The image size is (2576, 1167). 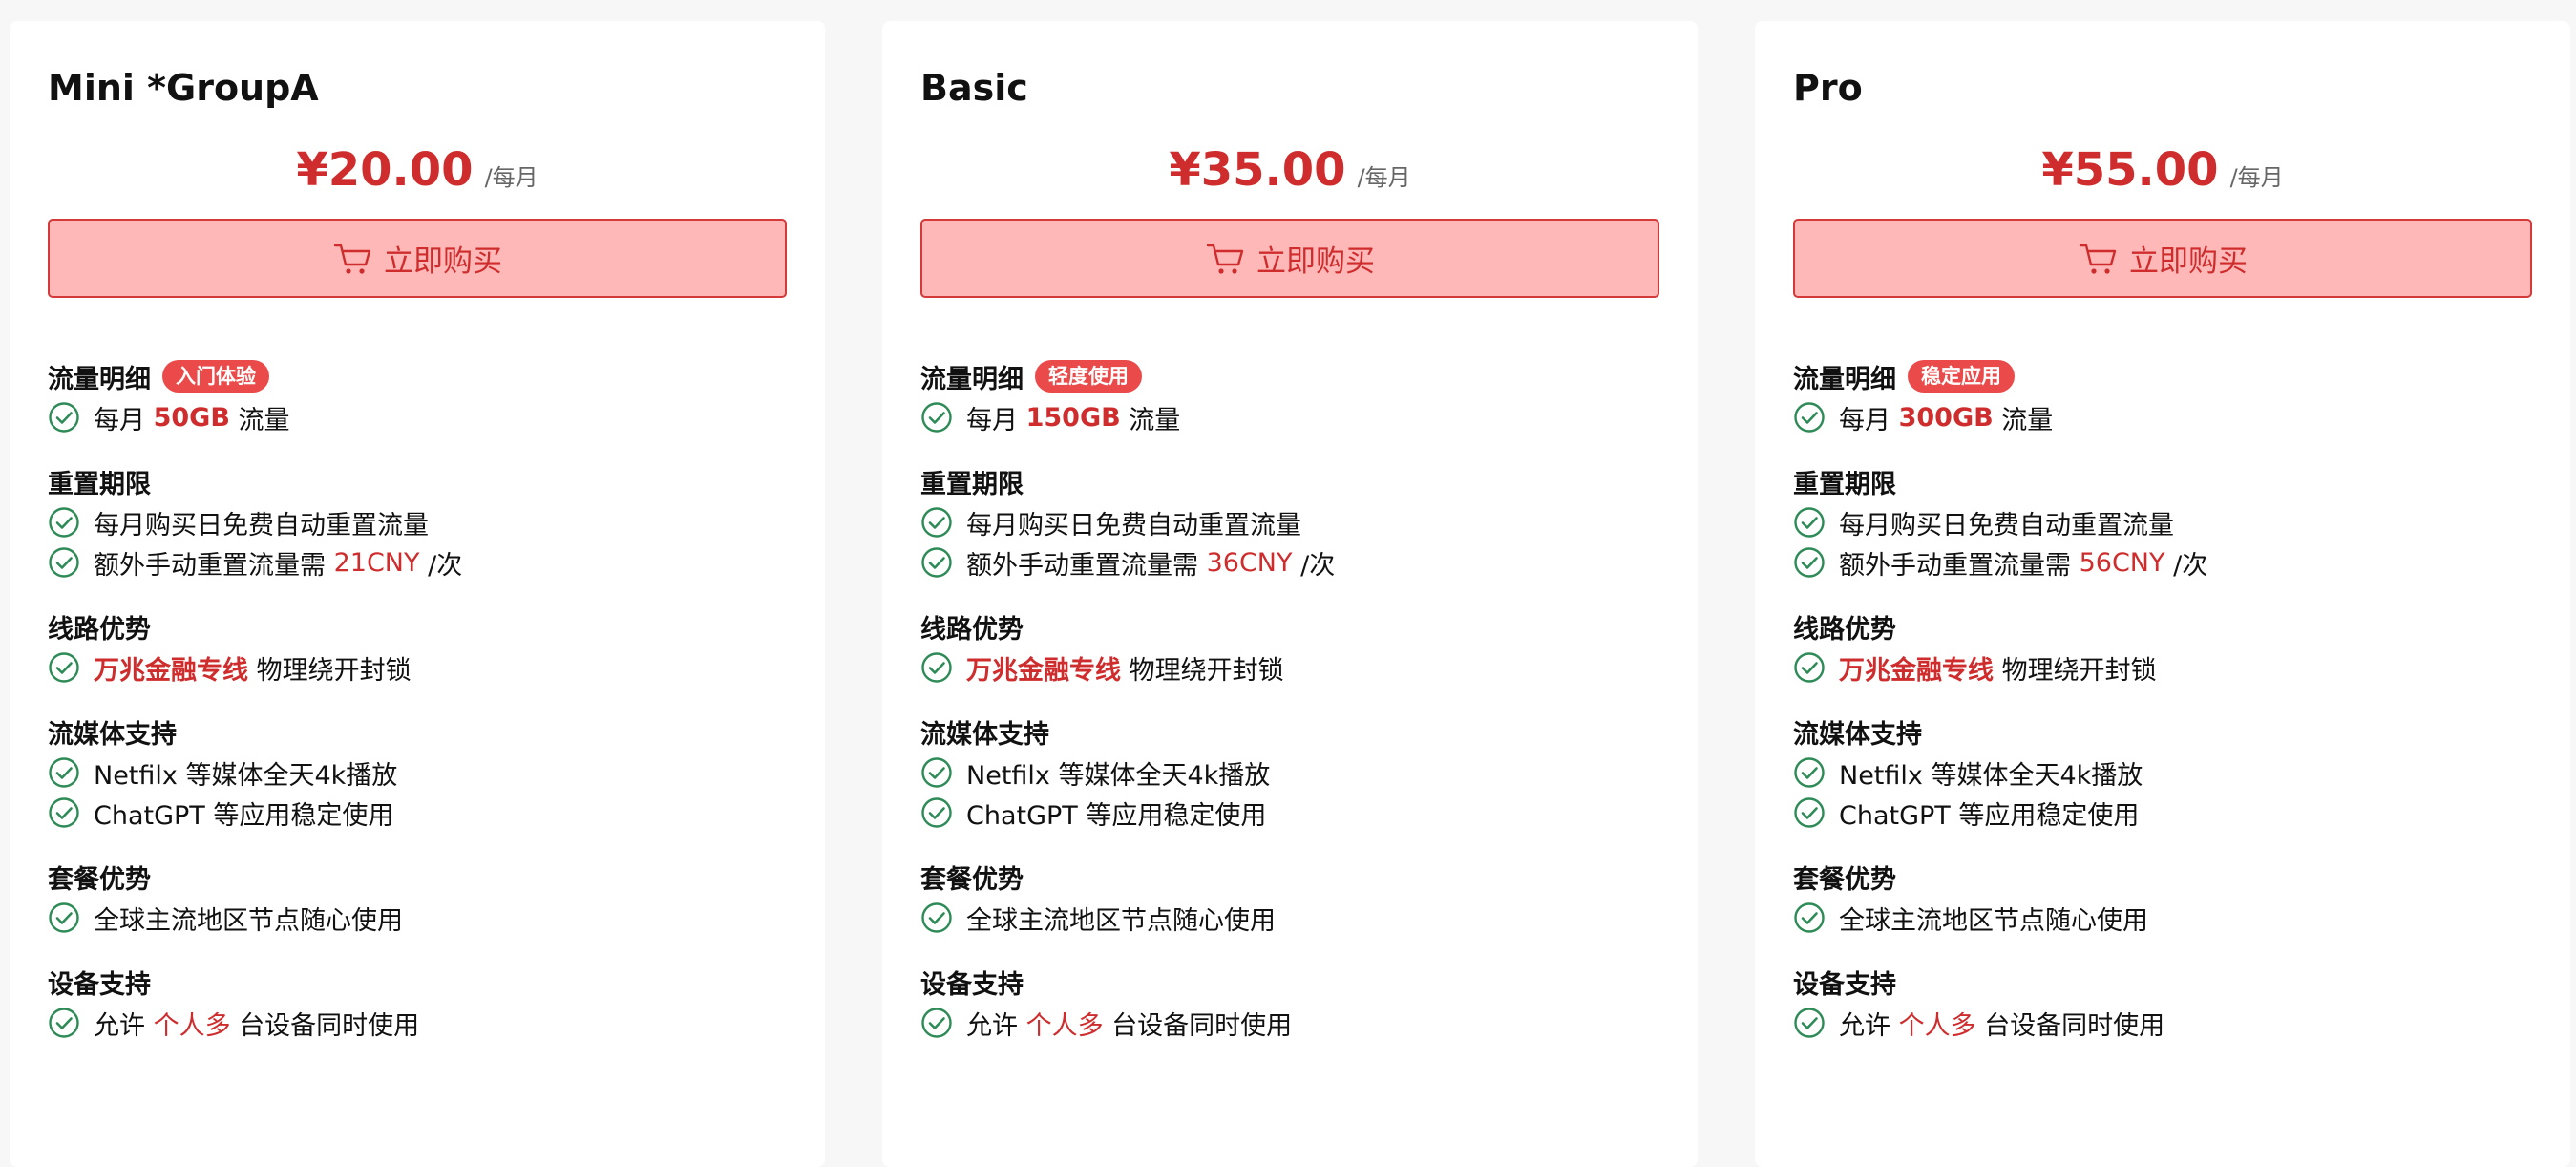 I want to click on feature-item-traffic: 每月 50GB 流量, so click(x=417, y=417).